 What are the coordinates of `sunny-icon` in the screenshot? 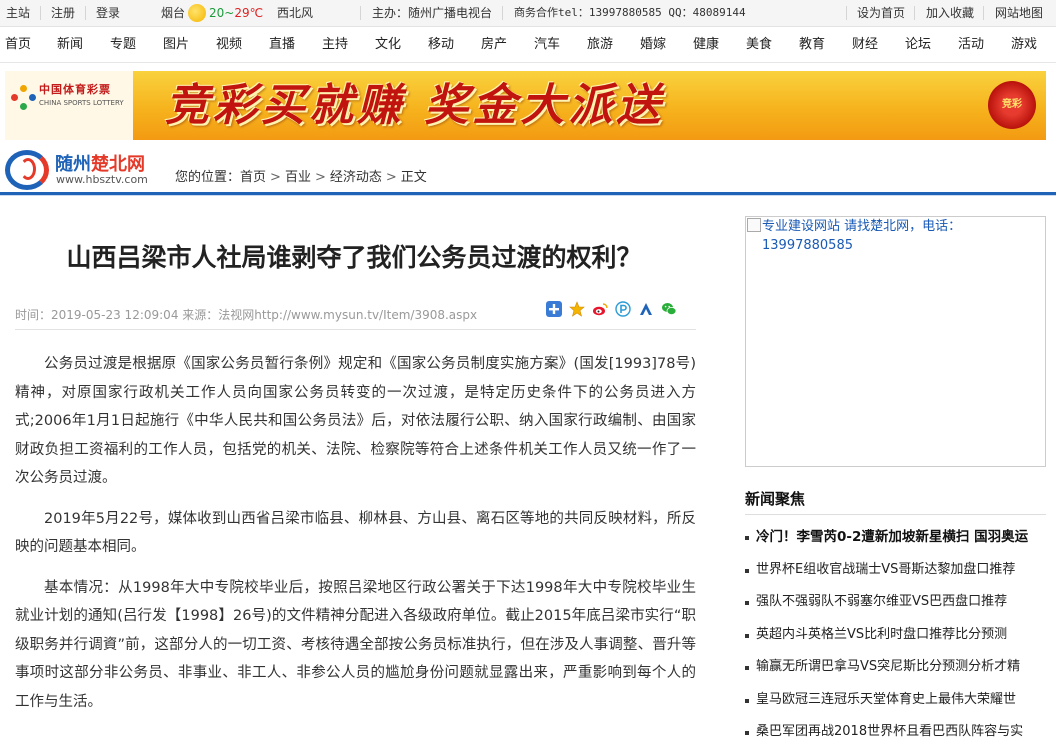 It's located at (197, 12).